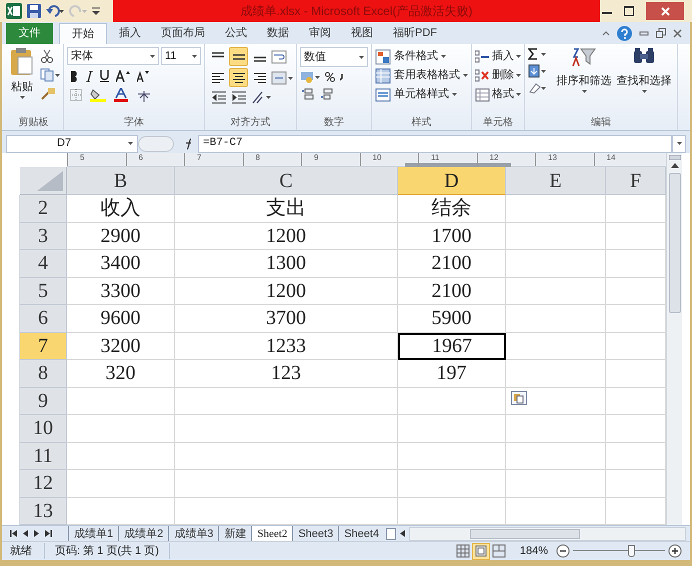  What do you see at coordinates (286, 346) in the screenshot?
I see `table-cell: 1233` at bounding box center [286, 346].